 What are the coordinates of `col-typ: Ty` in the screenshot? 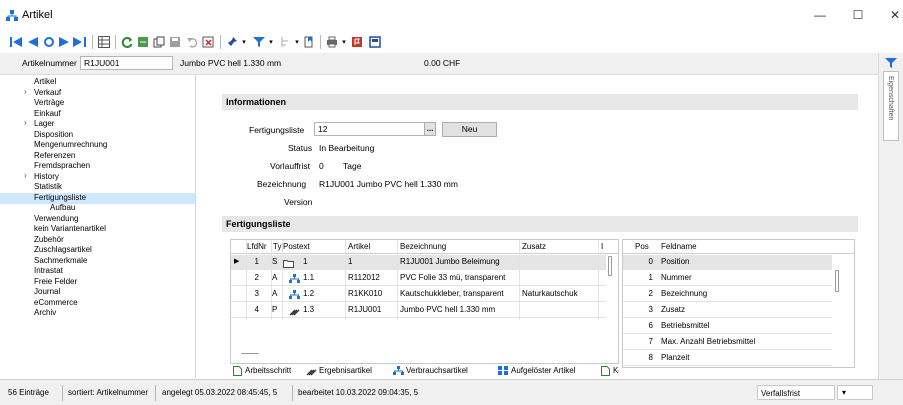 It's located at (277, 246).